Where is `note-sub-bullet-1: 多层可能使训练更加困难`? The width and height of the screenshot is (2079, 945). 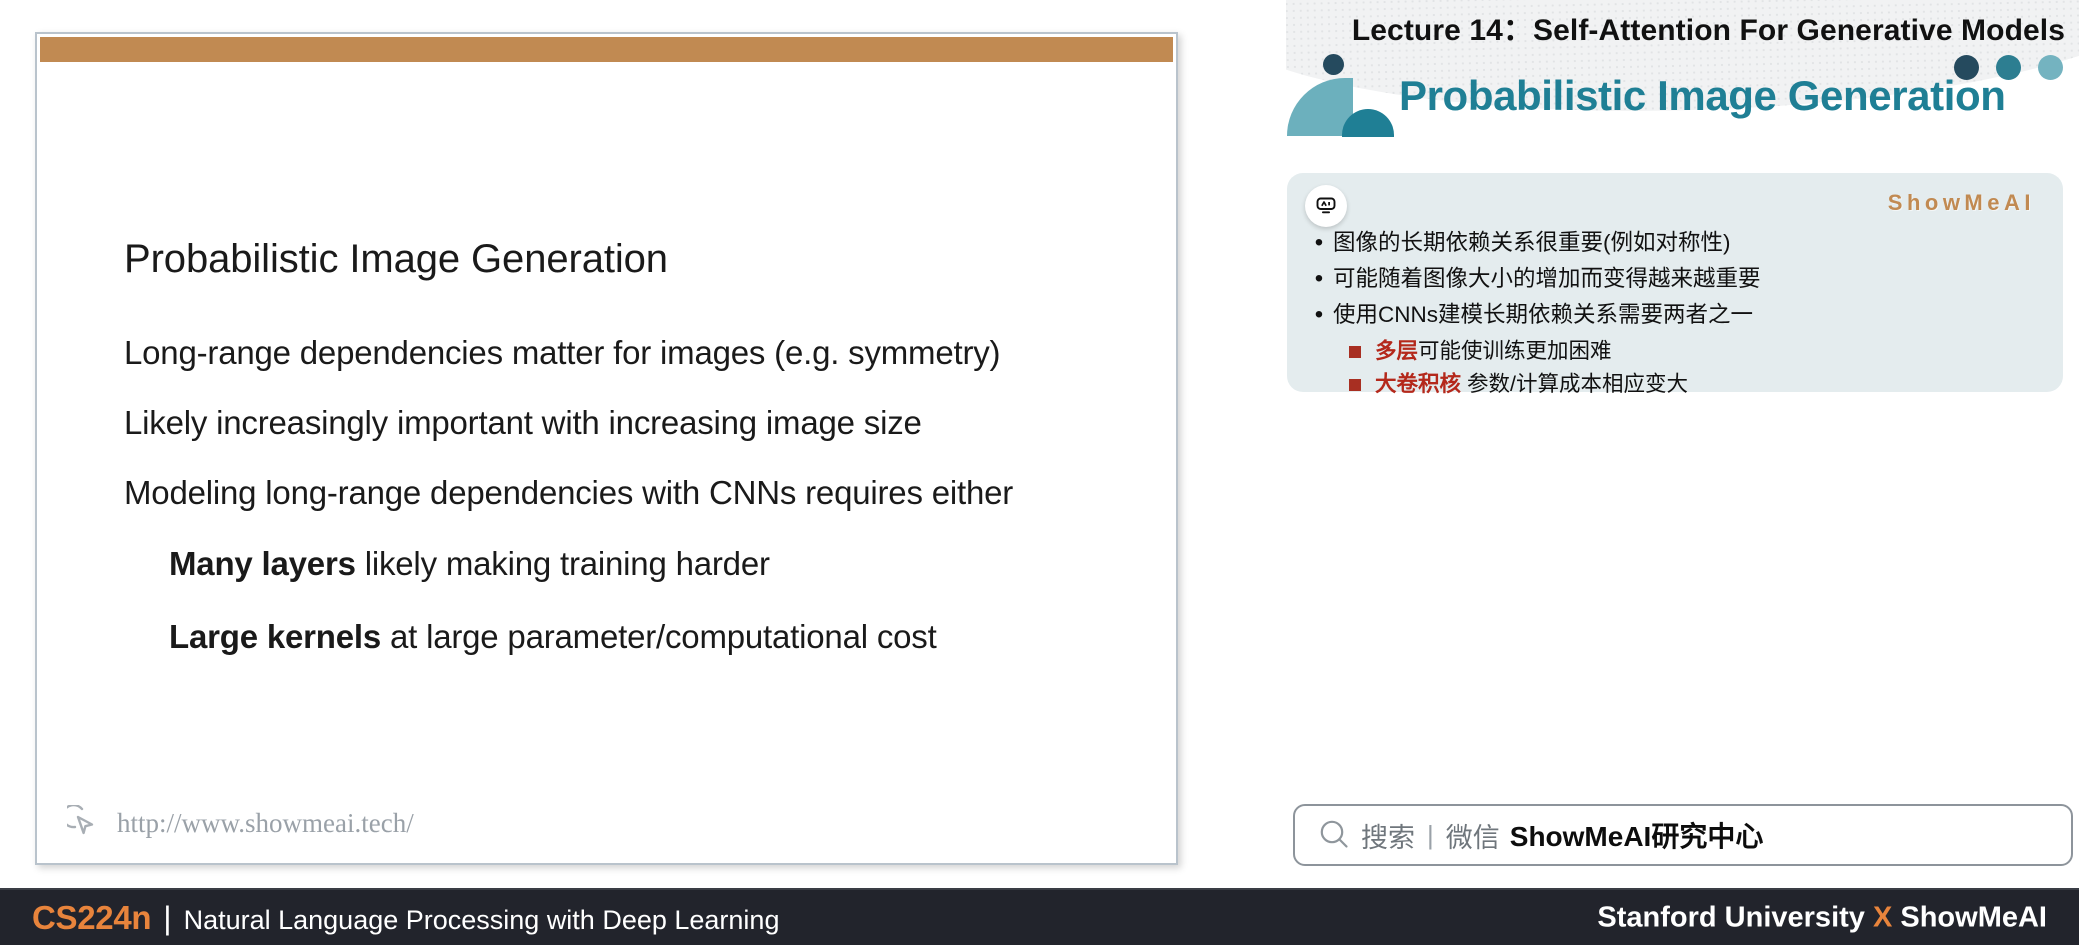
note-sub-bullet-1: 多层可能使训练更加困难 is located at coordinates (1701, 351).